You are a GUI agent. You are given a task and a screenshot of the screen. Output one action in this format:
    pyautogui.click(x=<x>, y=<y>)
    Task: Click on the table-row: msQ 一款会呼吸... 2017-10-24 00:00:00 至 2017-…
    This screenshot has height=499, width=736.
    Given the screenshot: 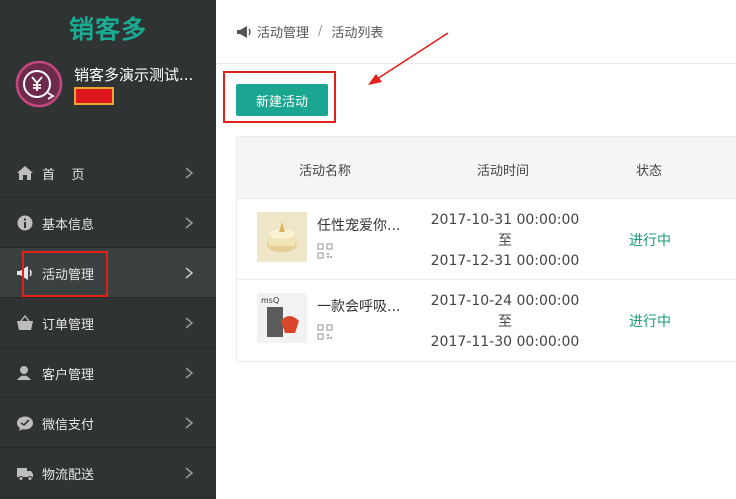 What is the action you would take?
    pyautogui.click(x=486, y=320)
    